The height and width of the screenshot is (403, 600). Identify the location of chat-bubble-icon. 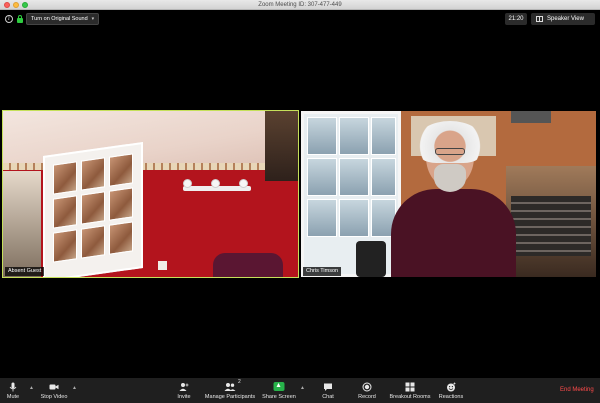
(328, 387).